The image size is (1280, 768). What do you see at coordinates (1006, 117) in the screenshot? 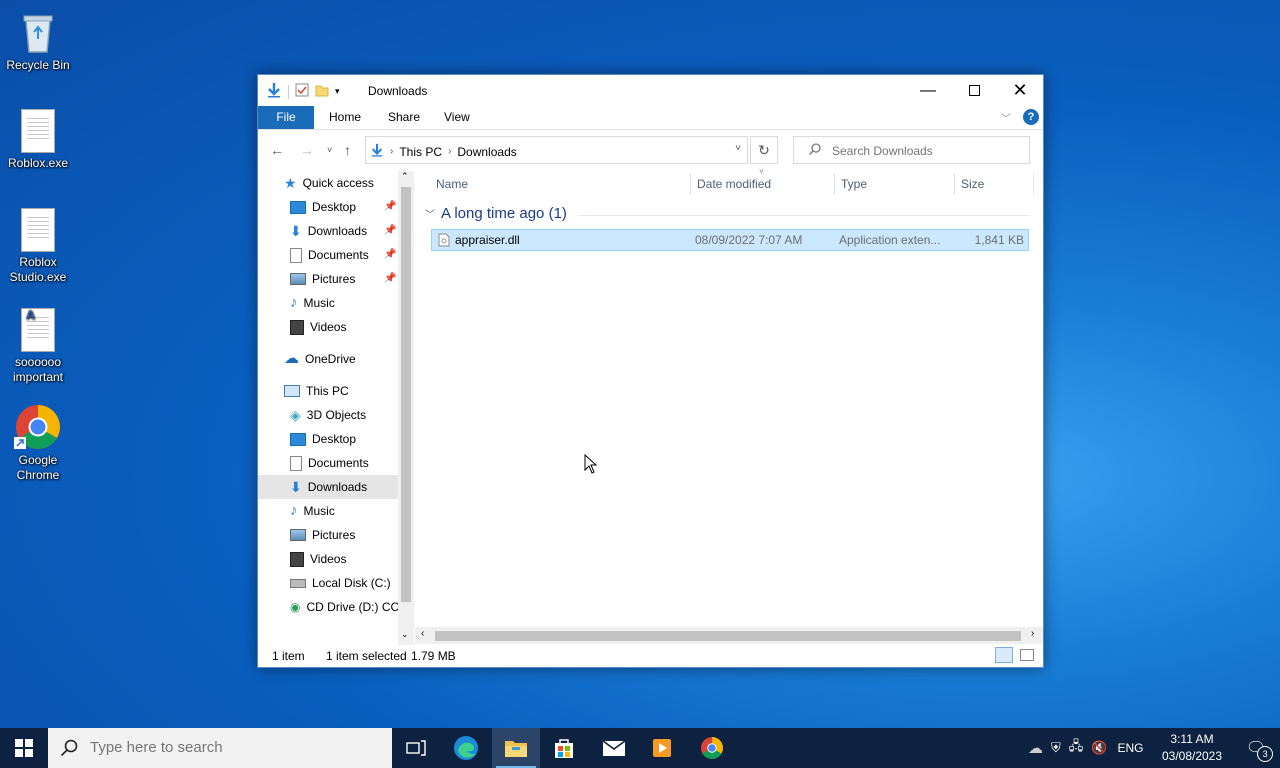
I see `expand-ribbon-icon: ﹀` at bounding box center [1006, 117].